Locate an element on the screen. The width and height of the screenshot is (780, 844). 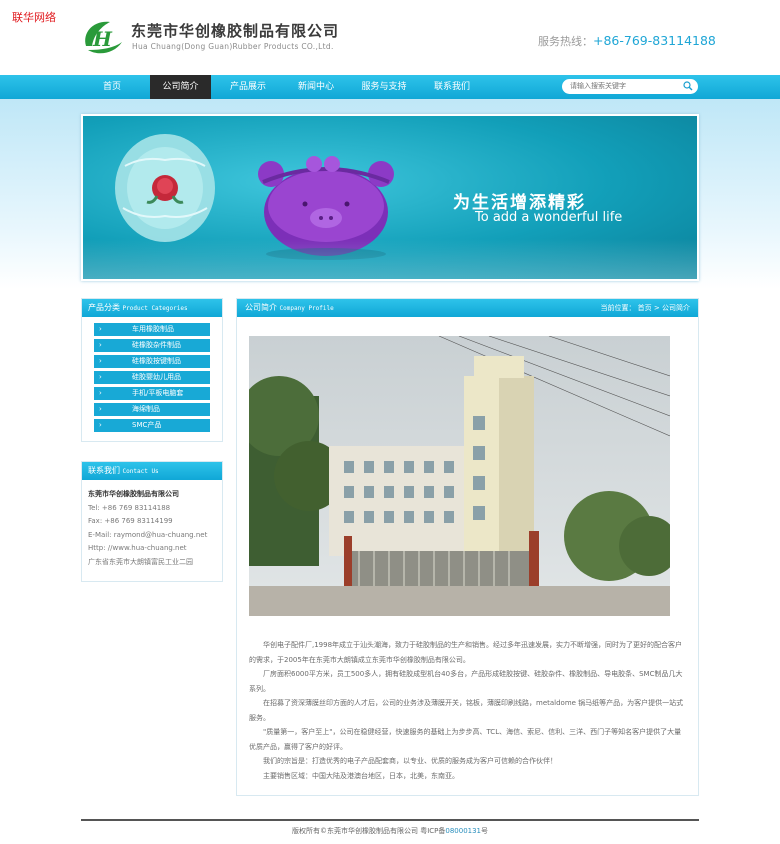
breadcrumb: 当前位置： 首页 > 公司简介 is located at coordinates (645, 308).